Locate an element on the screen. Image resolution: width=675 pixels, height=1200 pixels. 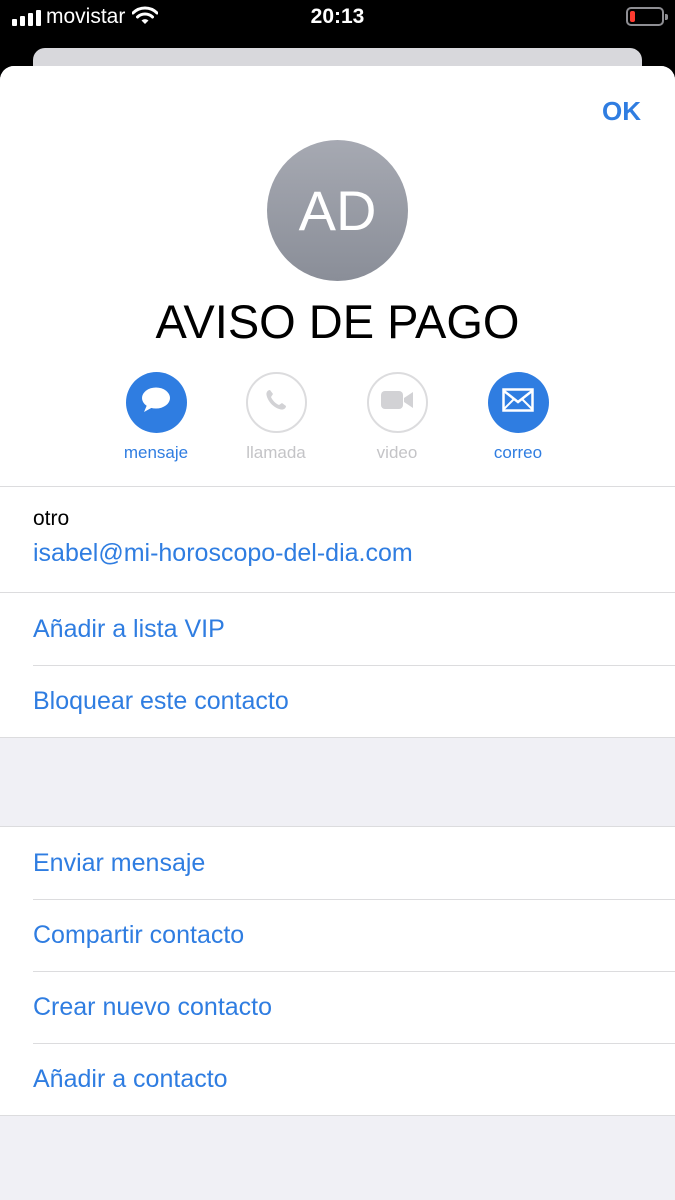
battery-icon is located at coordinates (647, 16).